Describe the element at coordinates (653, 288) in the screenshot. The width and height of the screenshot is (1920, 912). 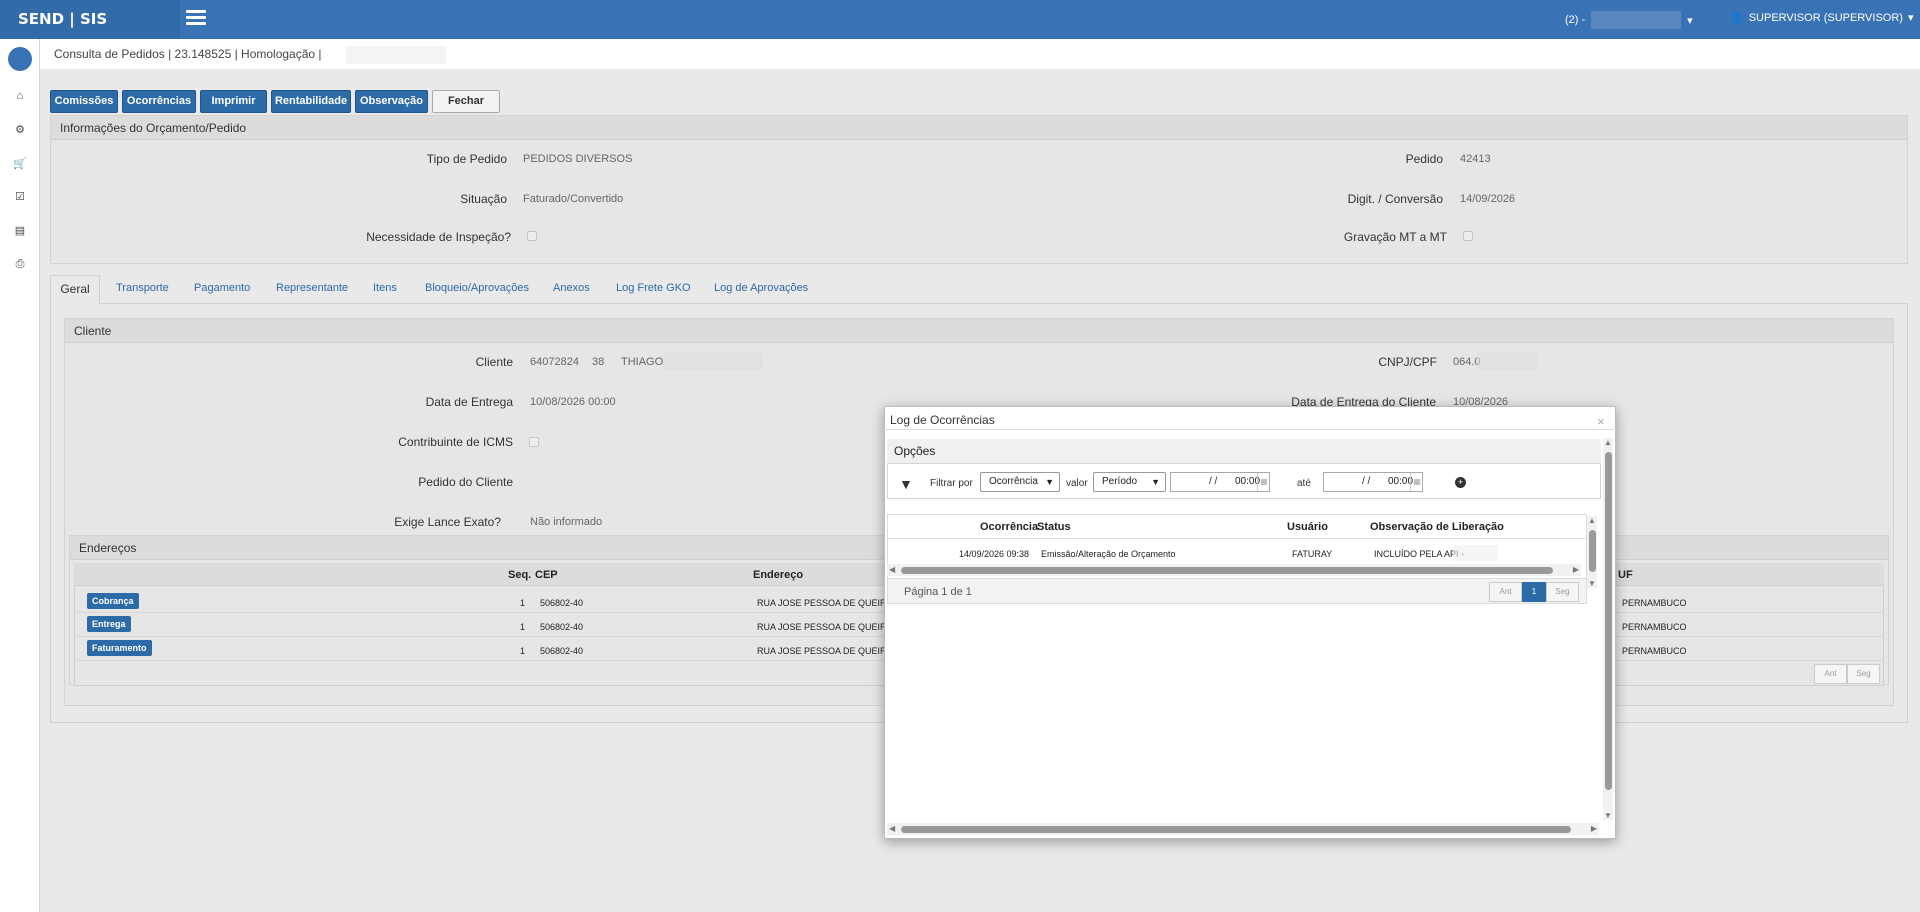
I see `tab-log-frete-gko: Log Frete GKO` at that location.